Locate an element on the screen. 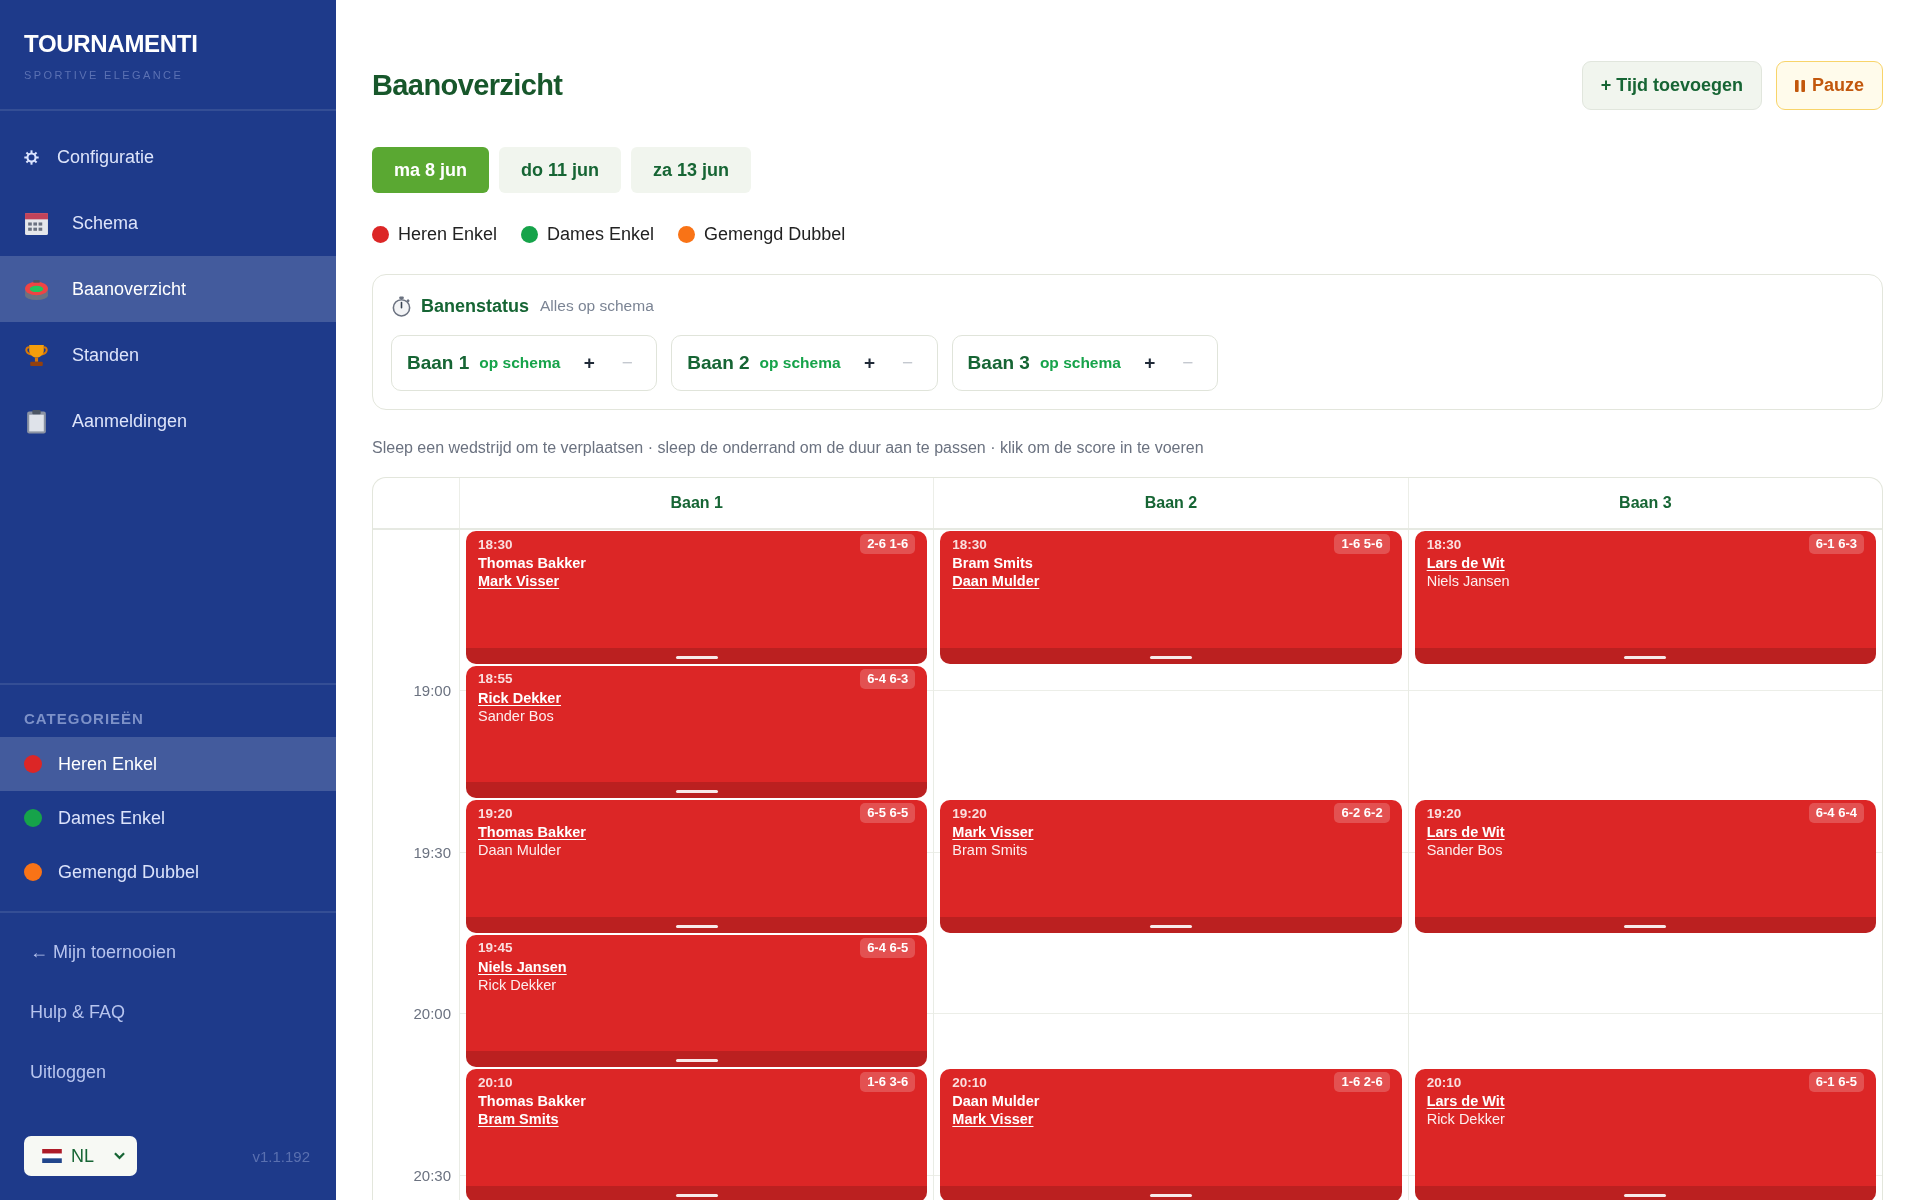  match-card: 20:10 6-1 6-5 Lars de Wit Rick Dekker is located at coordinates (1645, 1134).